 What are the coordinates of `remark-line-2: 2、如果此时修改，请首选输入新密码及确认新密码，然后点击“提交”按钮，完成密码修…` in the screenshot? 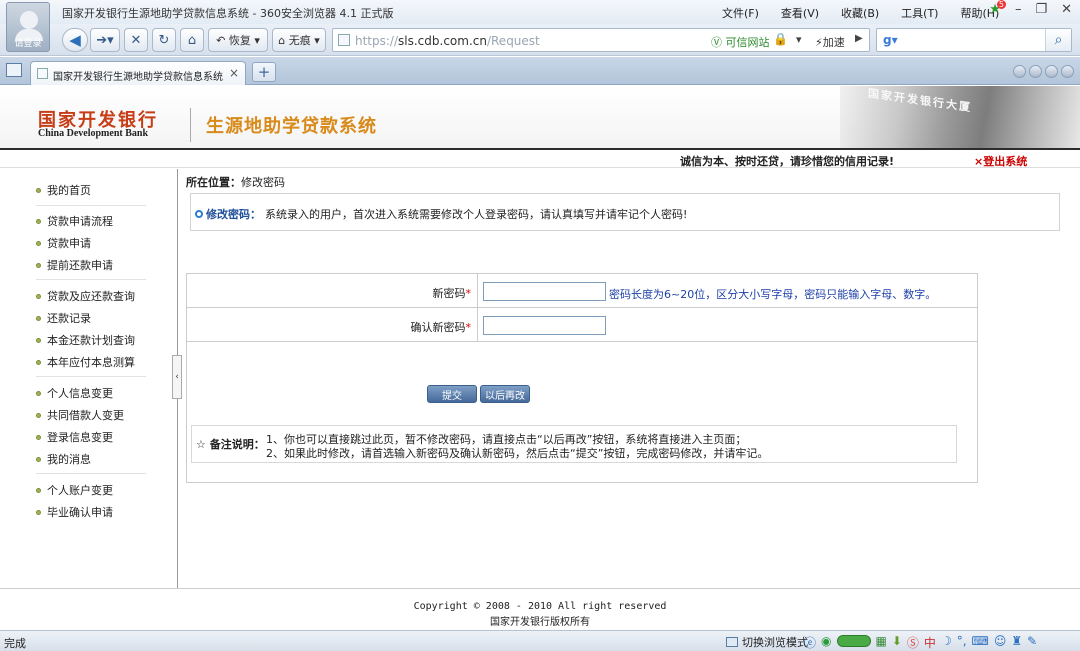 It's located at (517, 453).